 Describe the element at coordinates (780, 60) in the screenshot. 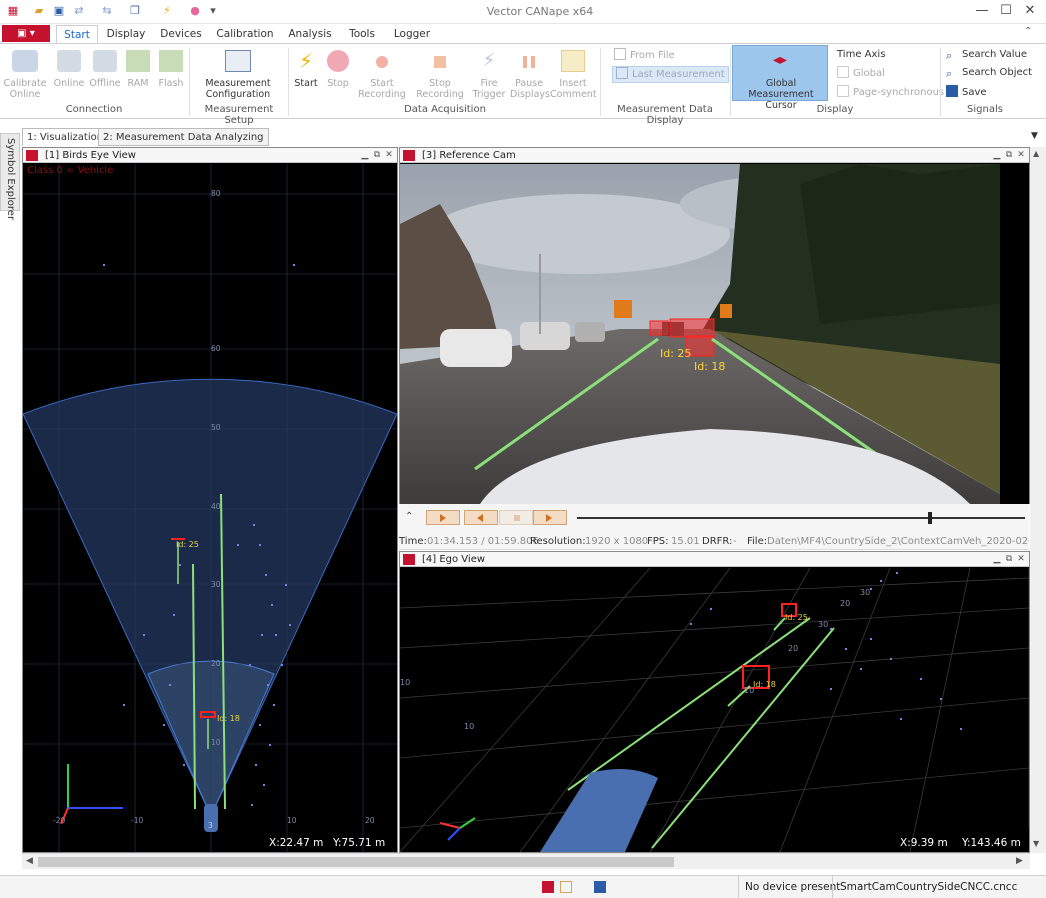

I see `cursor-arrows-icon: ◂▸` at that location.